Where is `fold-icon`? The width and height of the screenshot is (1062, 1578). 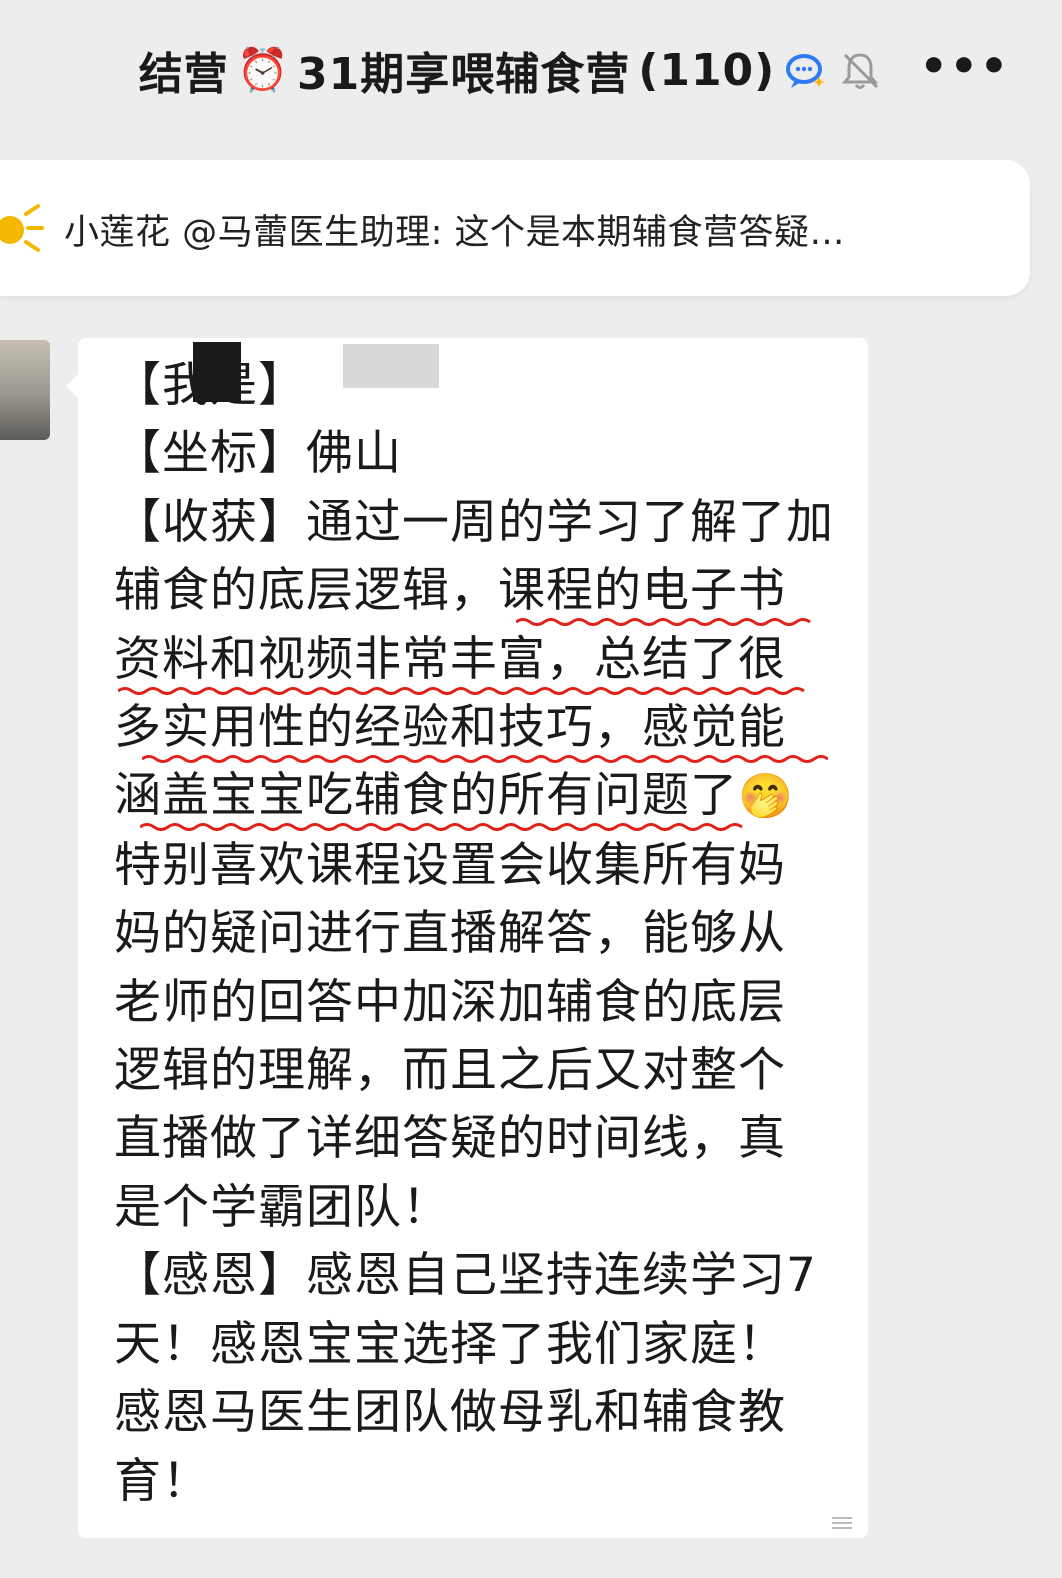 fold-icon is located at coordinates (842, 1523).